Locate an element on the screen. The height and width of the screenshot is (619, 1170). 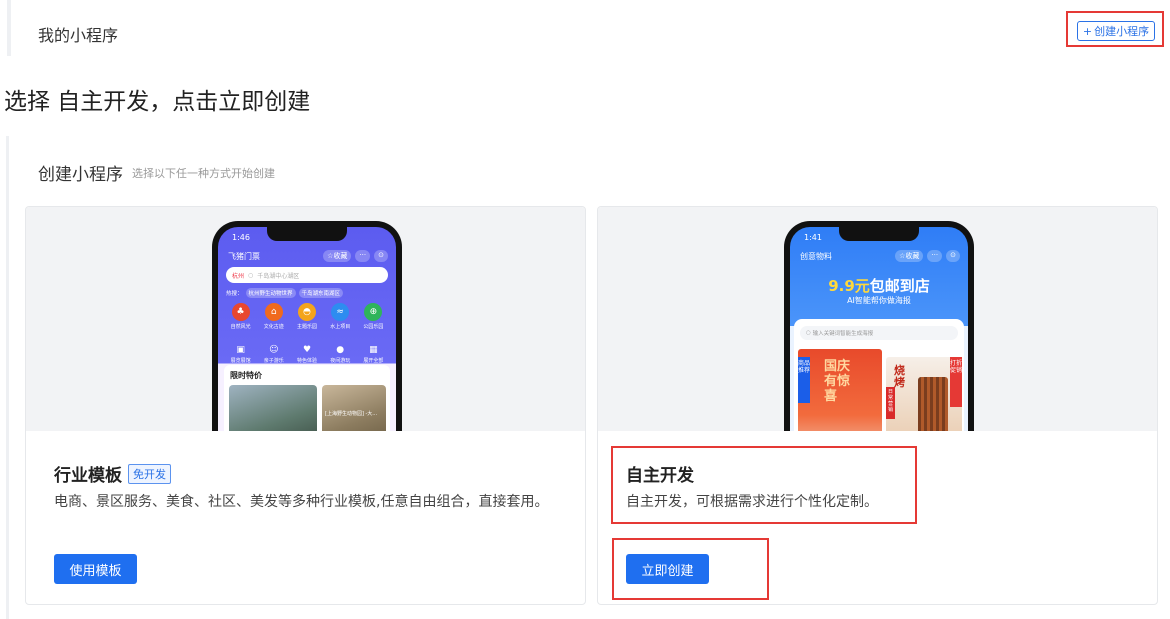
hot-tag: 千岛湖东南湖区 is located at coordinates (321, 293).